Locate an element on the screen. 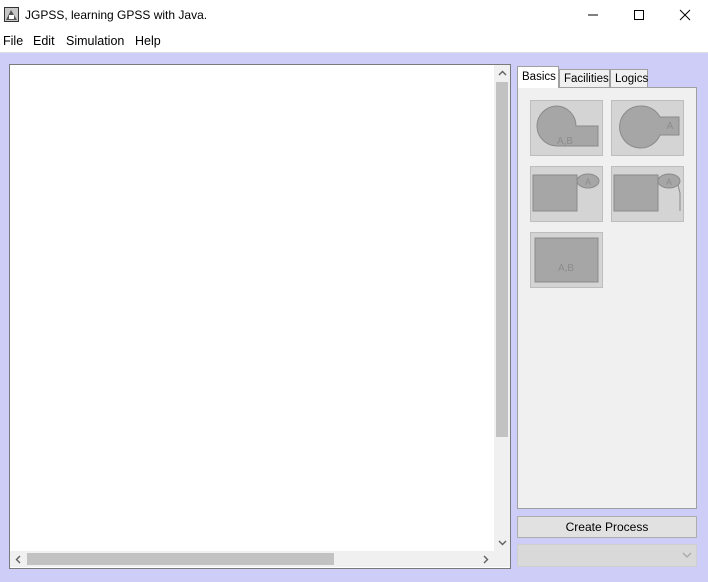  chevron-left-icon is located at coordinates (18, 559).